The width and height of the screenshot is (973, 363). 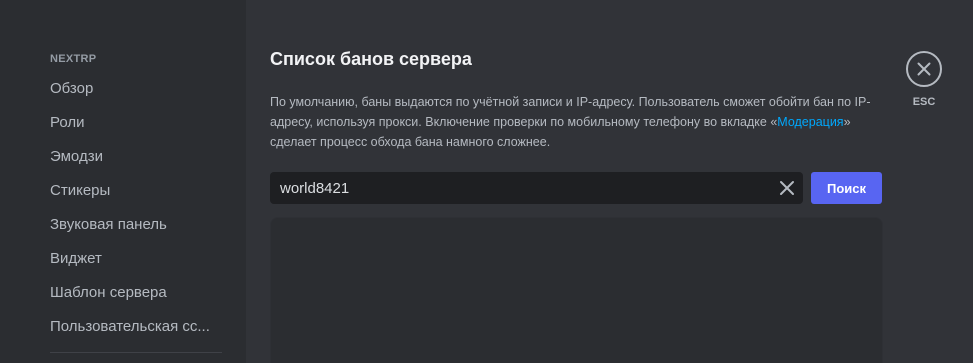 I want to click on close-button, so click(x=924, y=69).